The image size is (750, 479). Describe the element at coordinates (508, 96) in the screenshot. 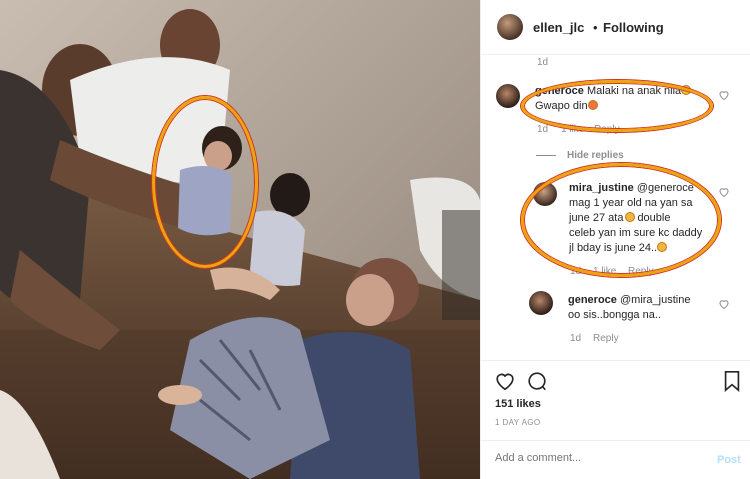

I see `commenter-avatar` at that location.